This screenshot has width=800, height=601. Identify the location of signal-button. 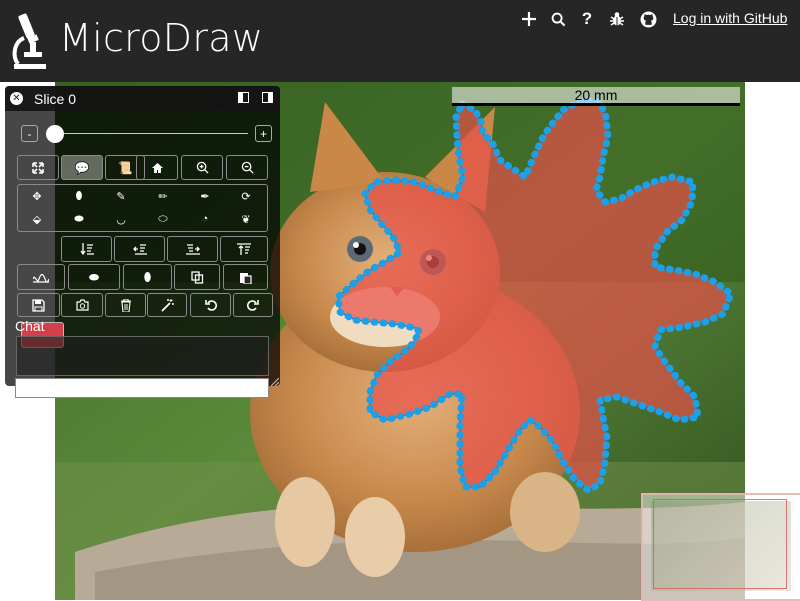
(41, 277).